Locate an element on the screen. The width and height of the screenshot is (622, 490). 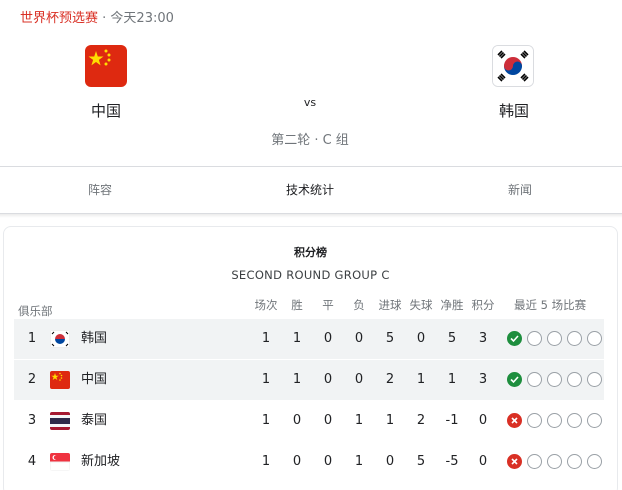
team-name: 中国 is located at coordinates (94, 379).